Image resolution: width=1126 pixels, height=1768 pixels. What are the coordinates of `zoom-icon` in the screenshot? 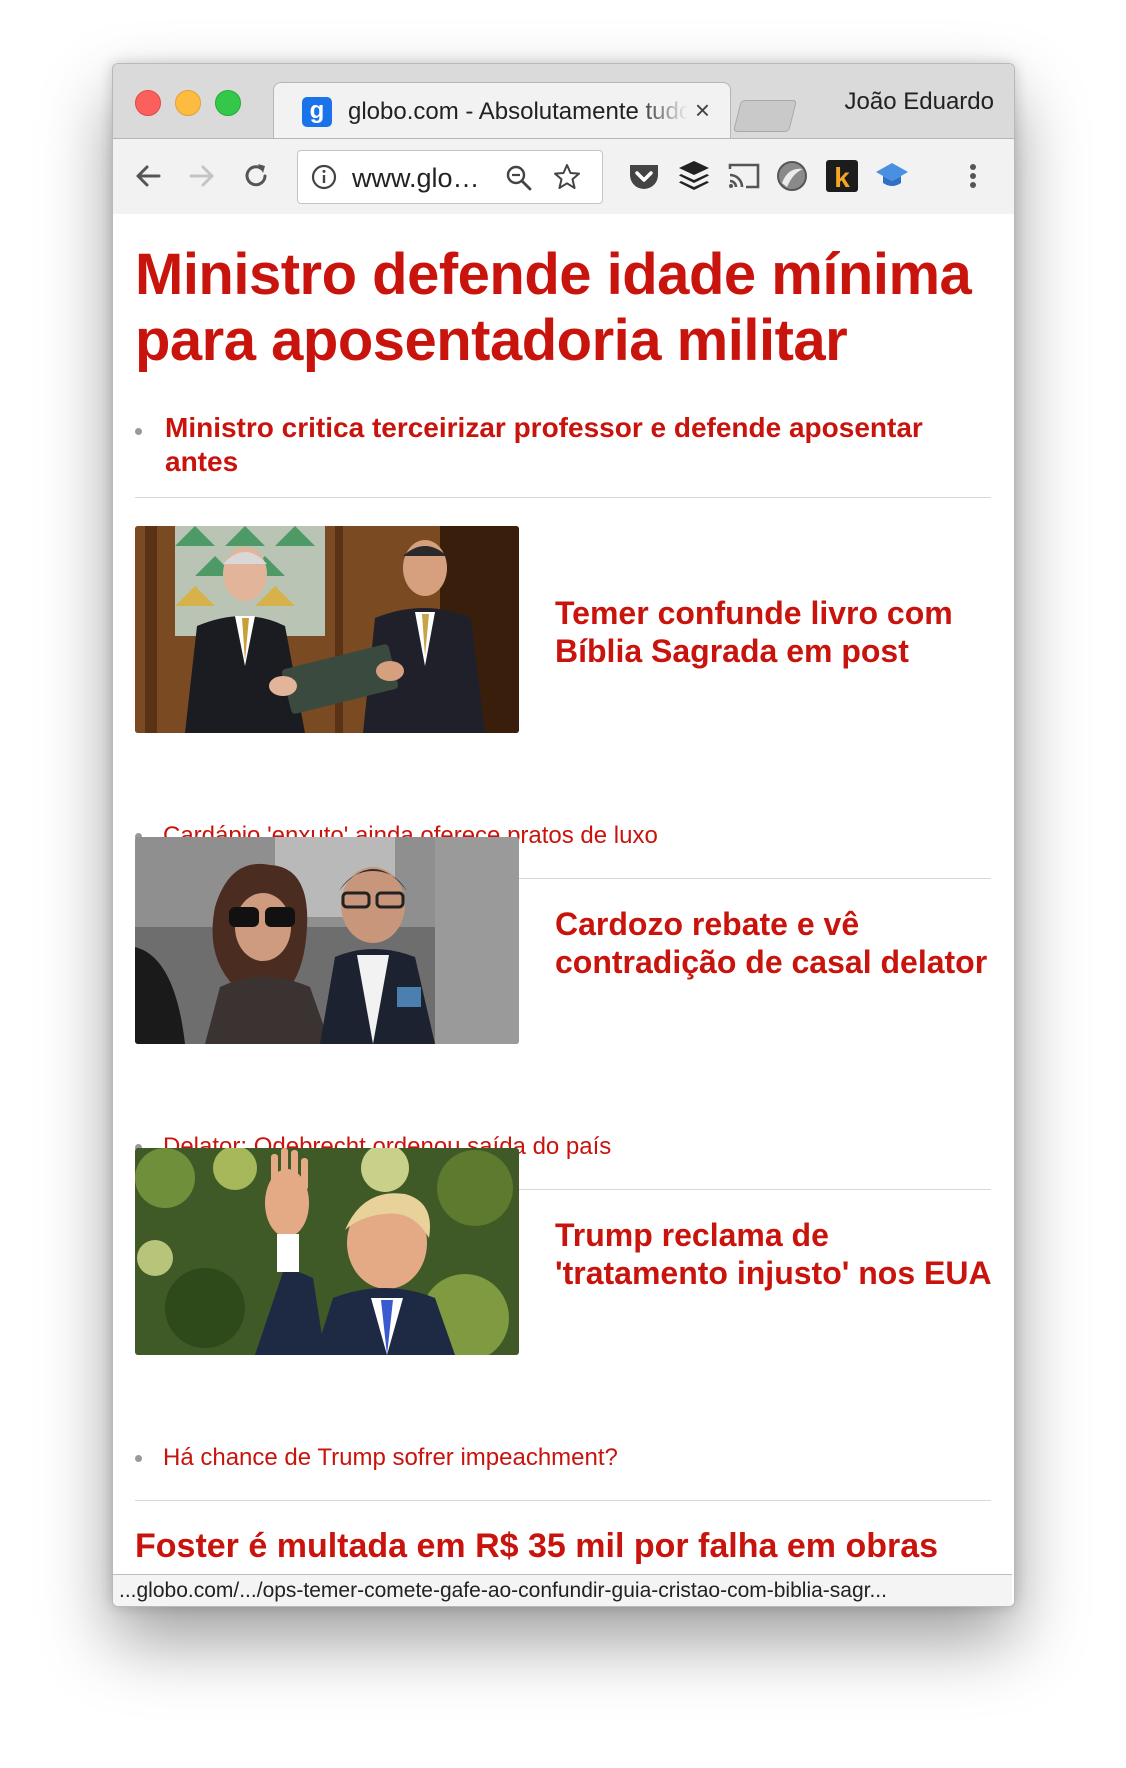 It's located at (519, 178).